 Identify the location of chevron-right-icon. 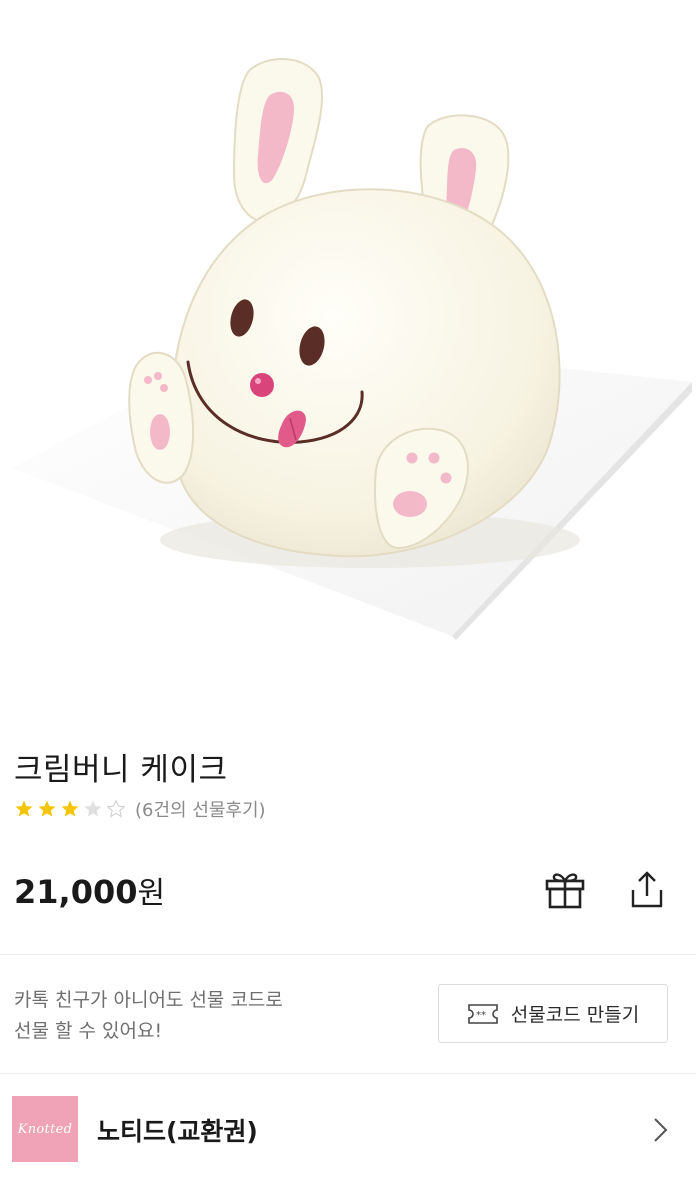
(661, 1130).